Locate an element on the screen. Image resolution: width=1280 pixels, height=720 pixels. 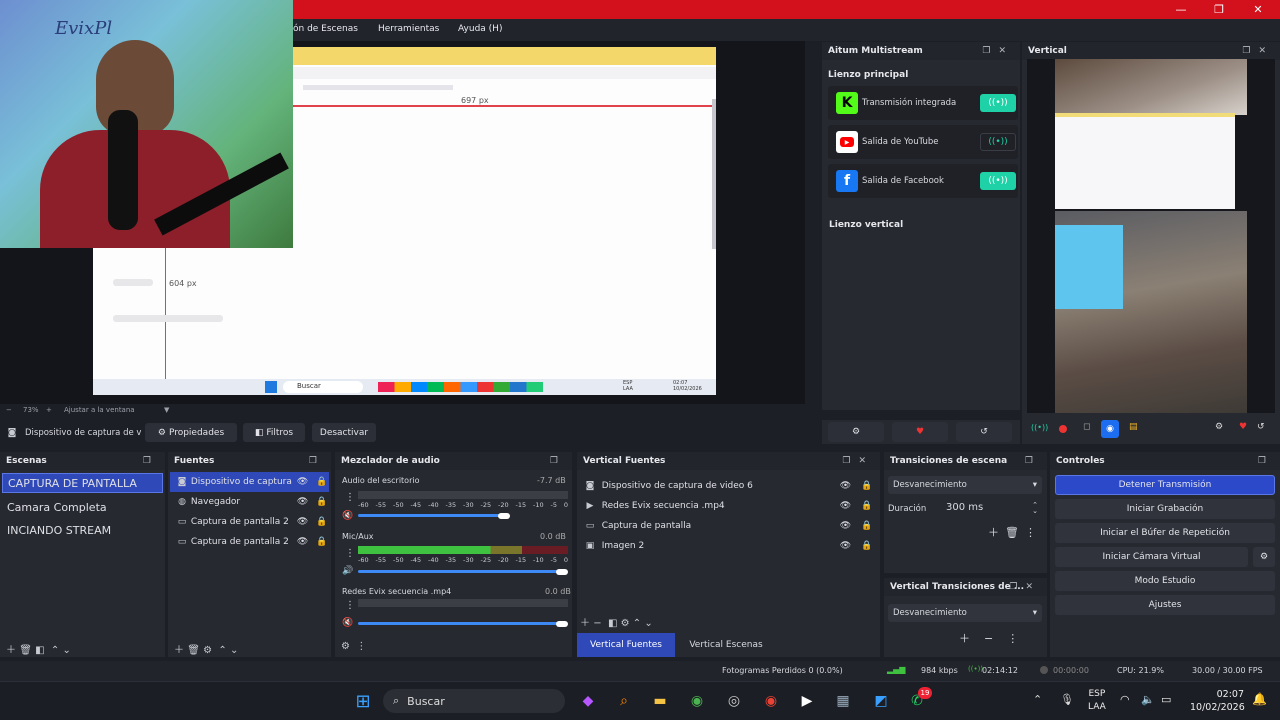
tab-vertical-sources: Vertical Fuentes is located at coordinates (626, 645).